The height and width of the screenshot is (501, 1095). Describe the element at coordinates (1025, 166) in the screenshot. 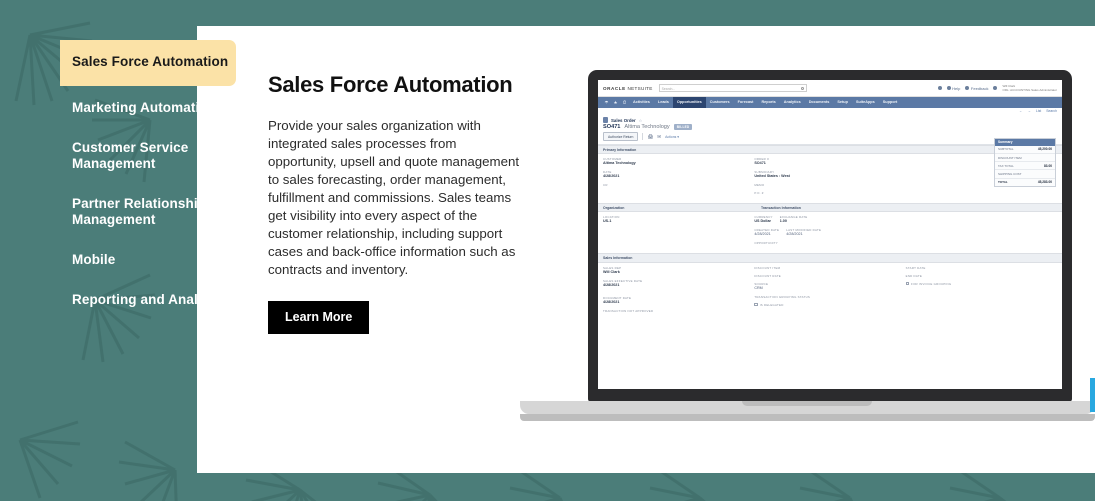

I see `summary-row-tax-total: TAX TOTAL 83.00` at that location.